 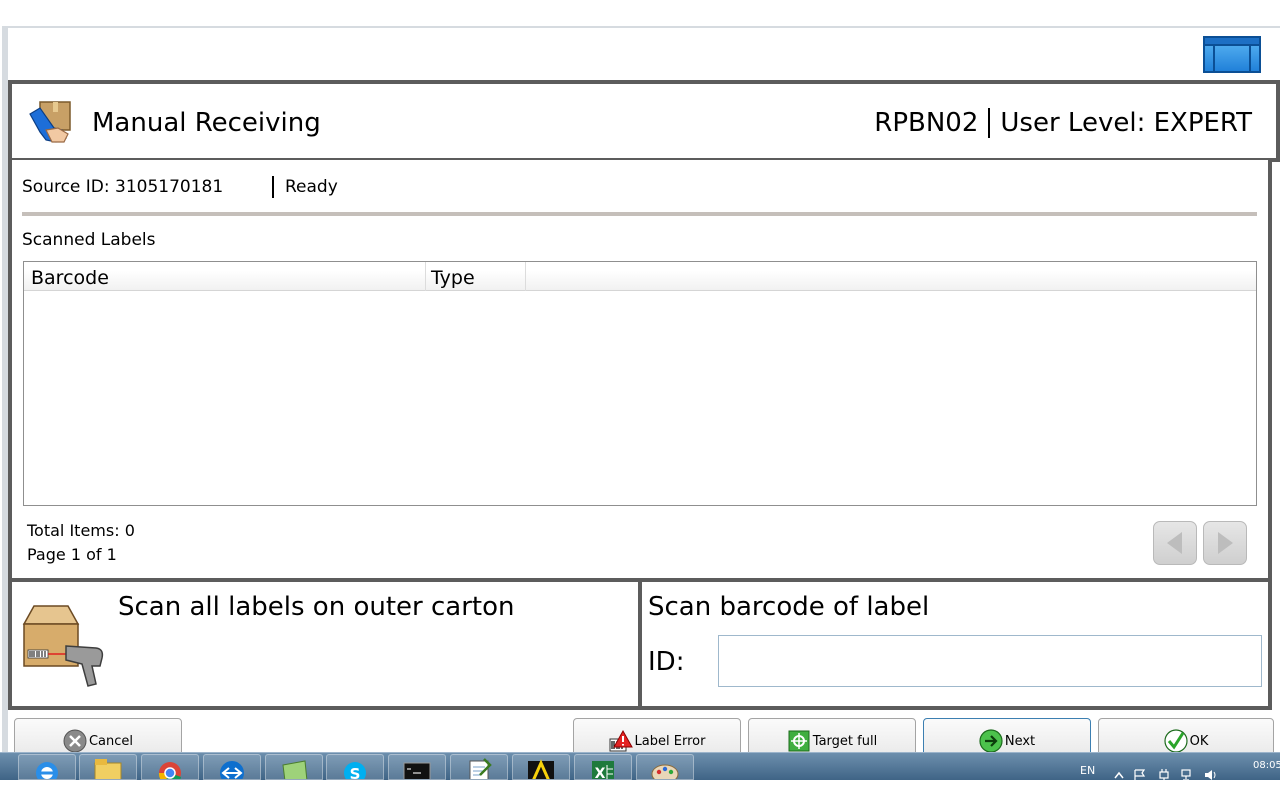 What do you see at coordinates (75, 741) in the screenshot?
I see `cancel-icon` at bounding box center [75, 741].